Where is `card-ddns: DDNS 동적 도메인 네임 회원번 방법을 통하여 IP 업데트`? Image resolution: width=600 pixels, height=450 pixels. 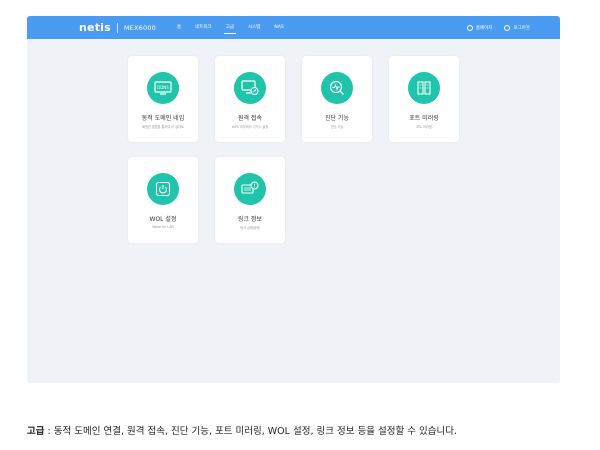
card-ddns: DDNS 동적 도메인 네임 회원번 방법을 통하여 IP 업데트 is located at coordinates (163, 99).